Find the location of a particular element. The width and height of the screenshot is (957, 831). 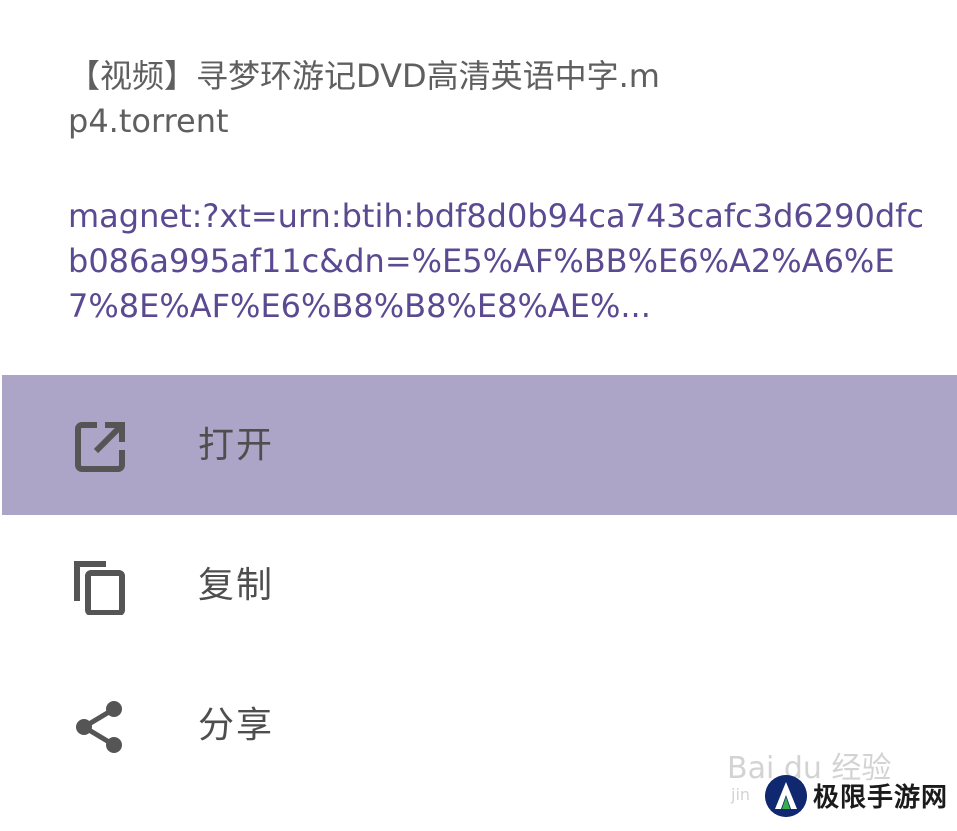

torrent-file-name: 【视频】寻梦环游记DVD高清英语中字.mp4.torrent is located at coordinates (364, 98).